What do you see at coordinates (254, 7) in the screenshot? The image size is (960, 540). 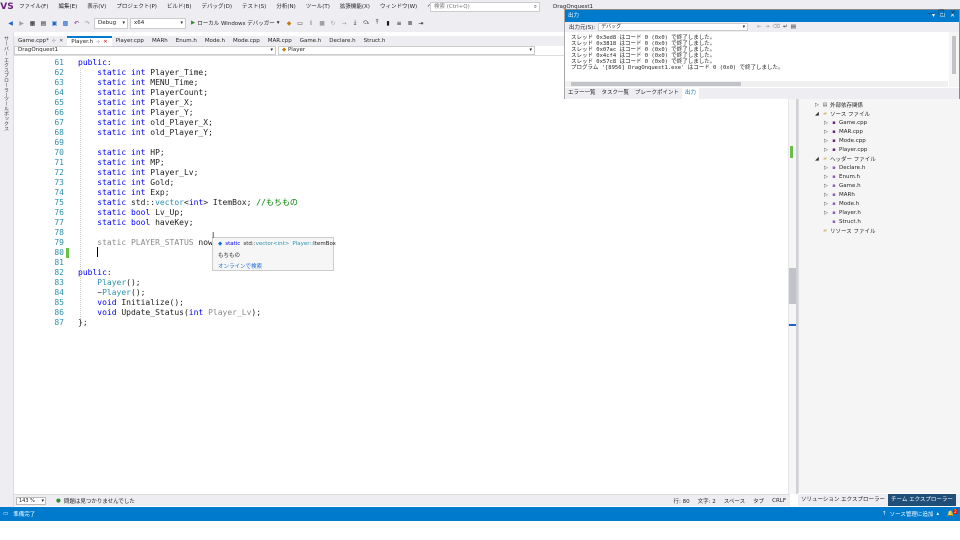 I see `menu-item: テスト(S)` at bounding box center [254, 7].